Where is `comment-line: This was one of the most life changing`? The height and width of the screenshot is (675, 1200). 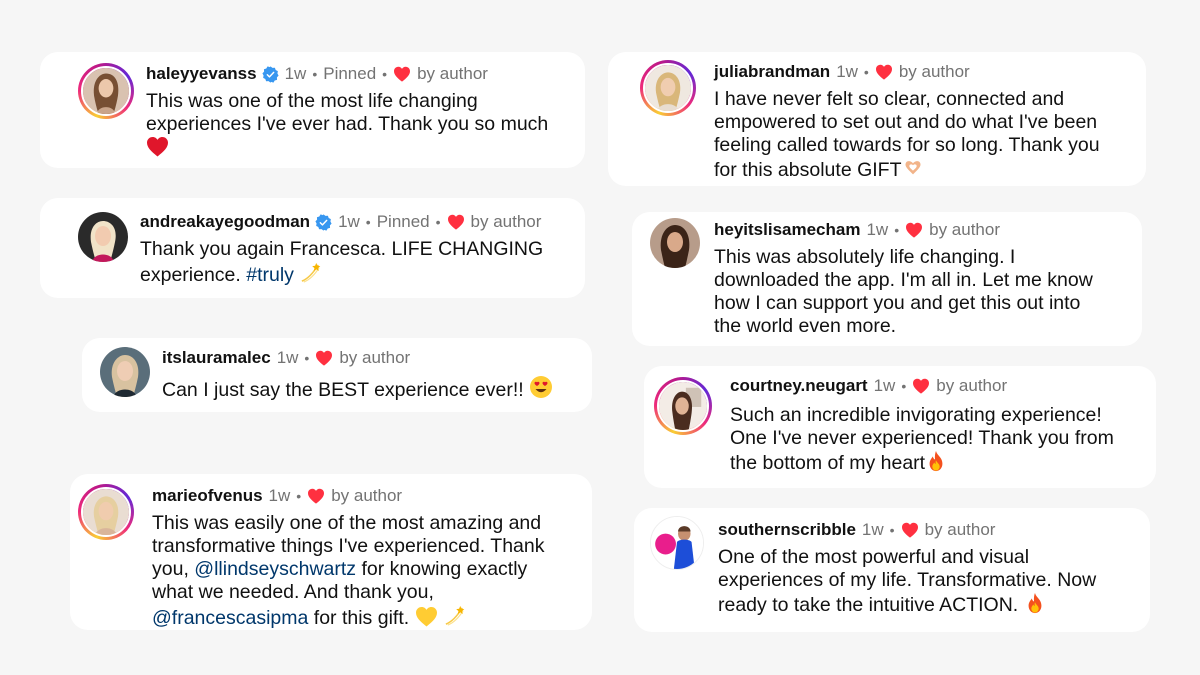
comment-line: This was one of the most life changing is located at coordinates (312, 101).